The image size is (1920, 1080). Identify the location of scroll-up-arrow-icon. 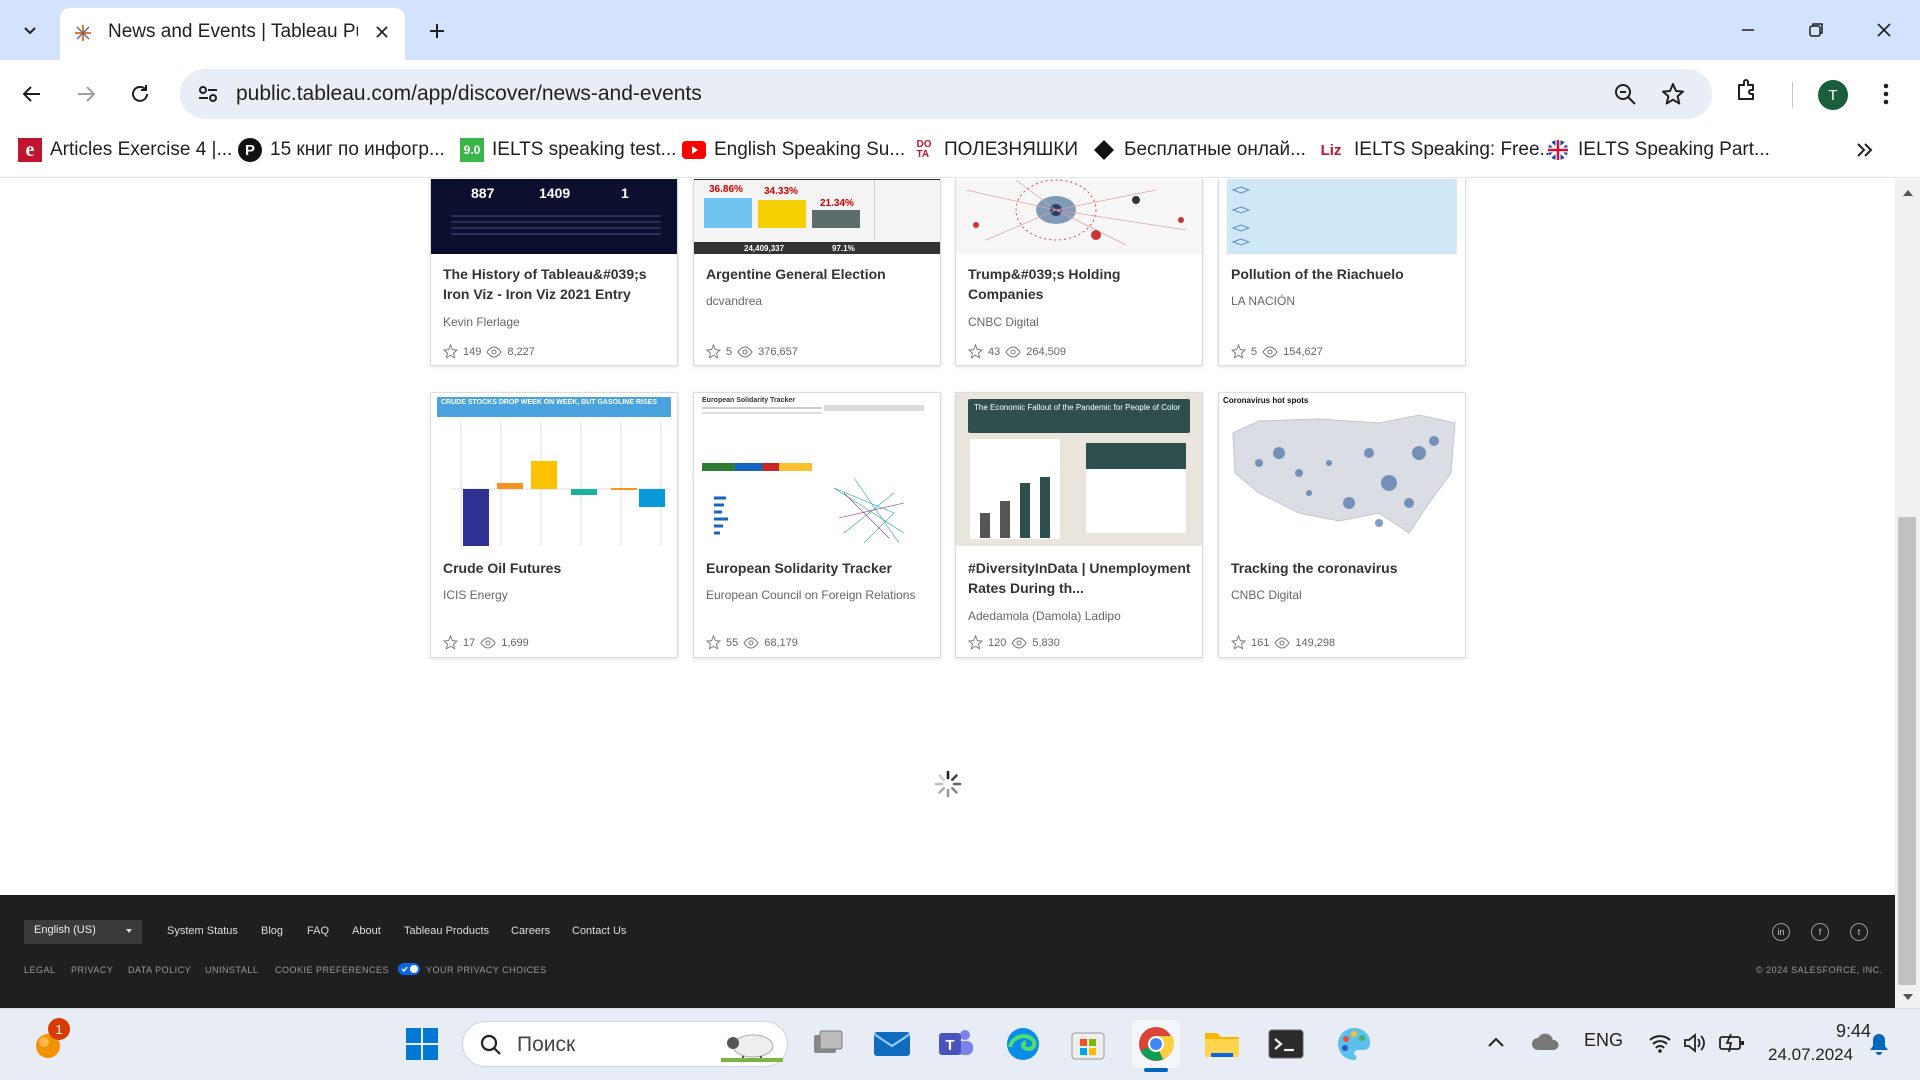
(1908, 193).